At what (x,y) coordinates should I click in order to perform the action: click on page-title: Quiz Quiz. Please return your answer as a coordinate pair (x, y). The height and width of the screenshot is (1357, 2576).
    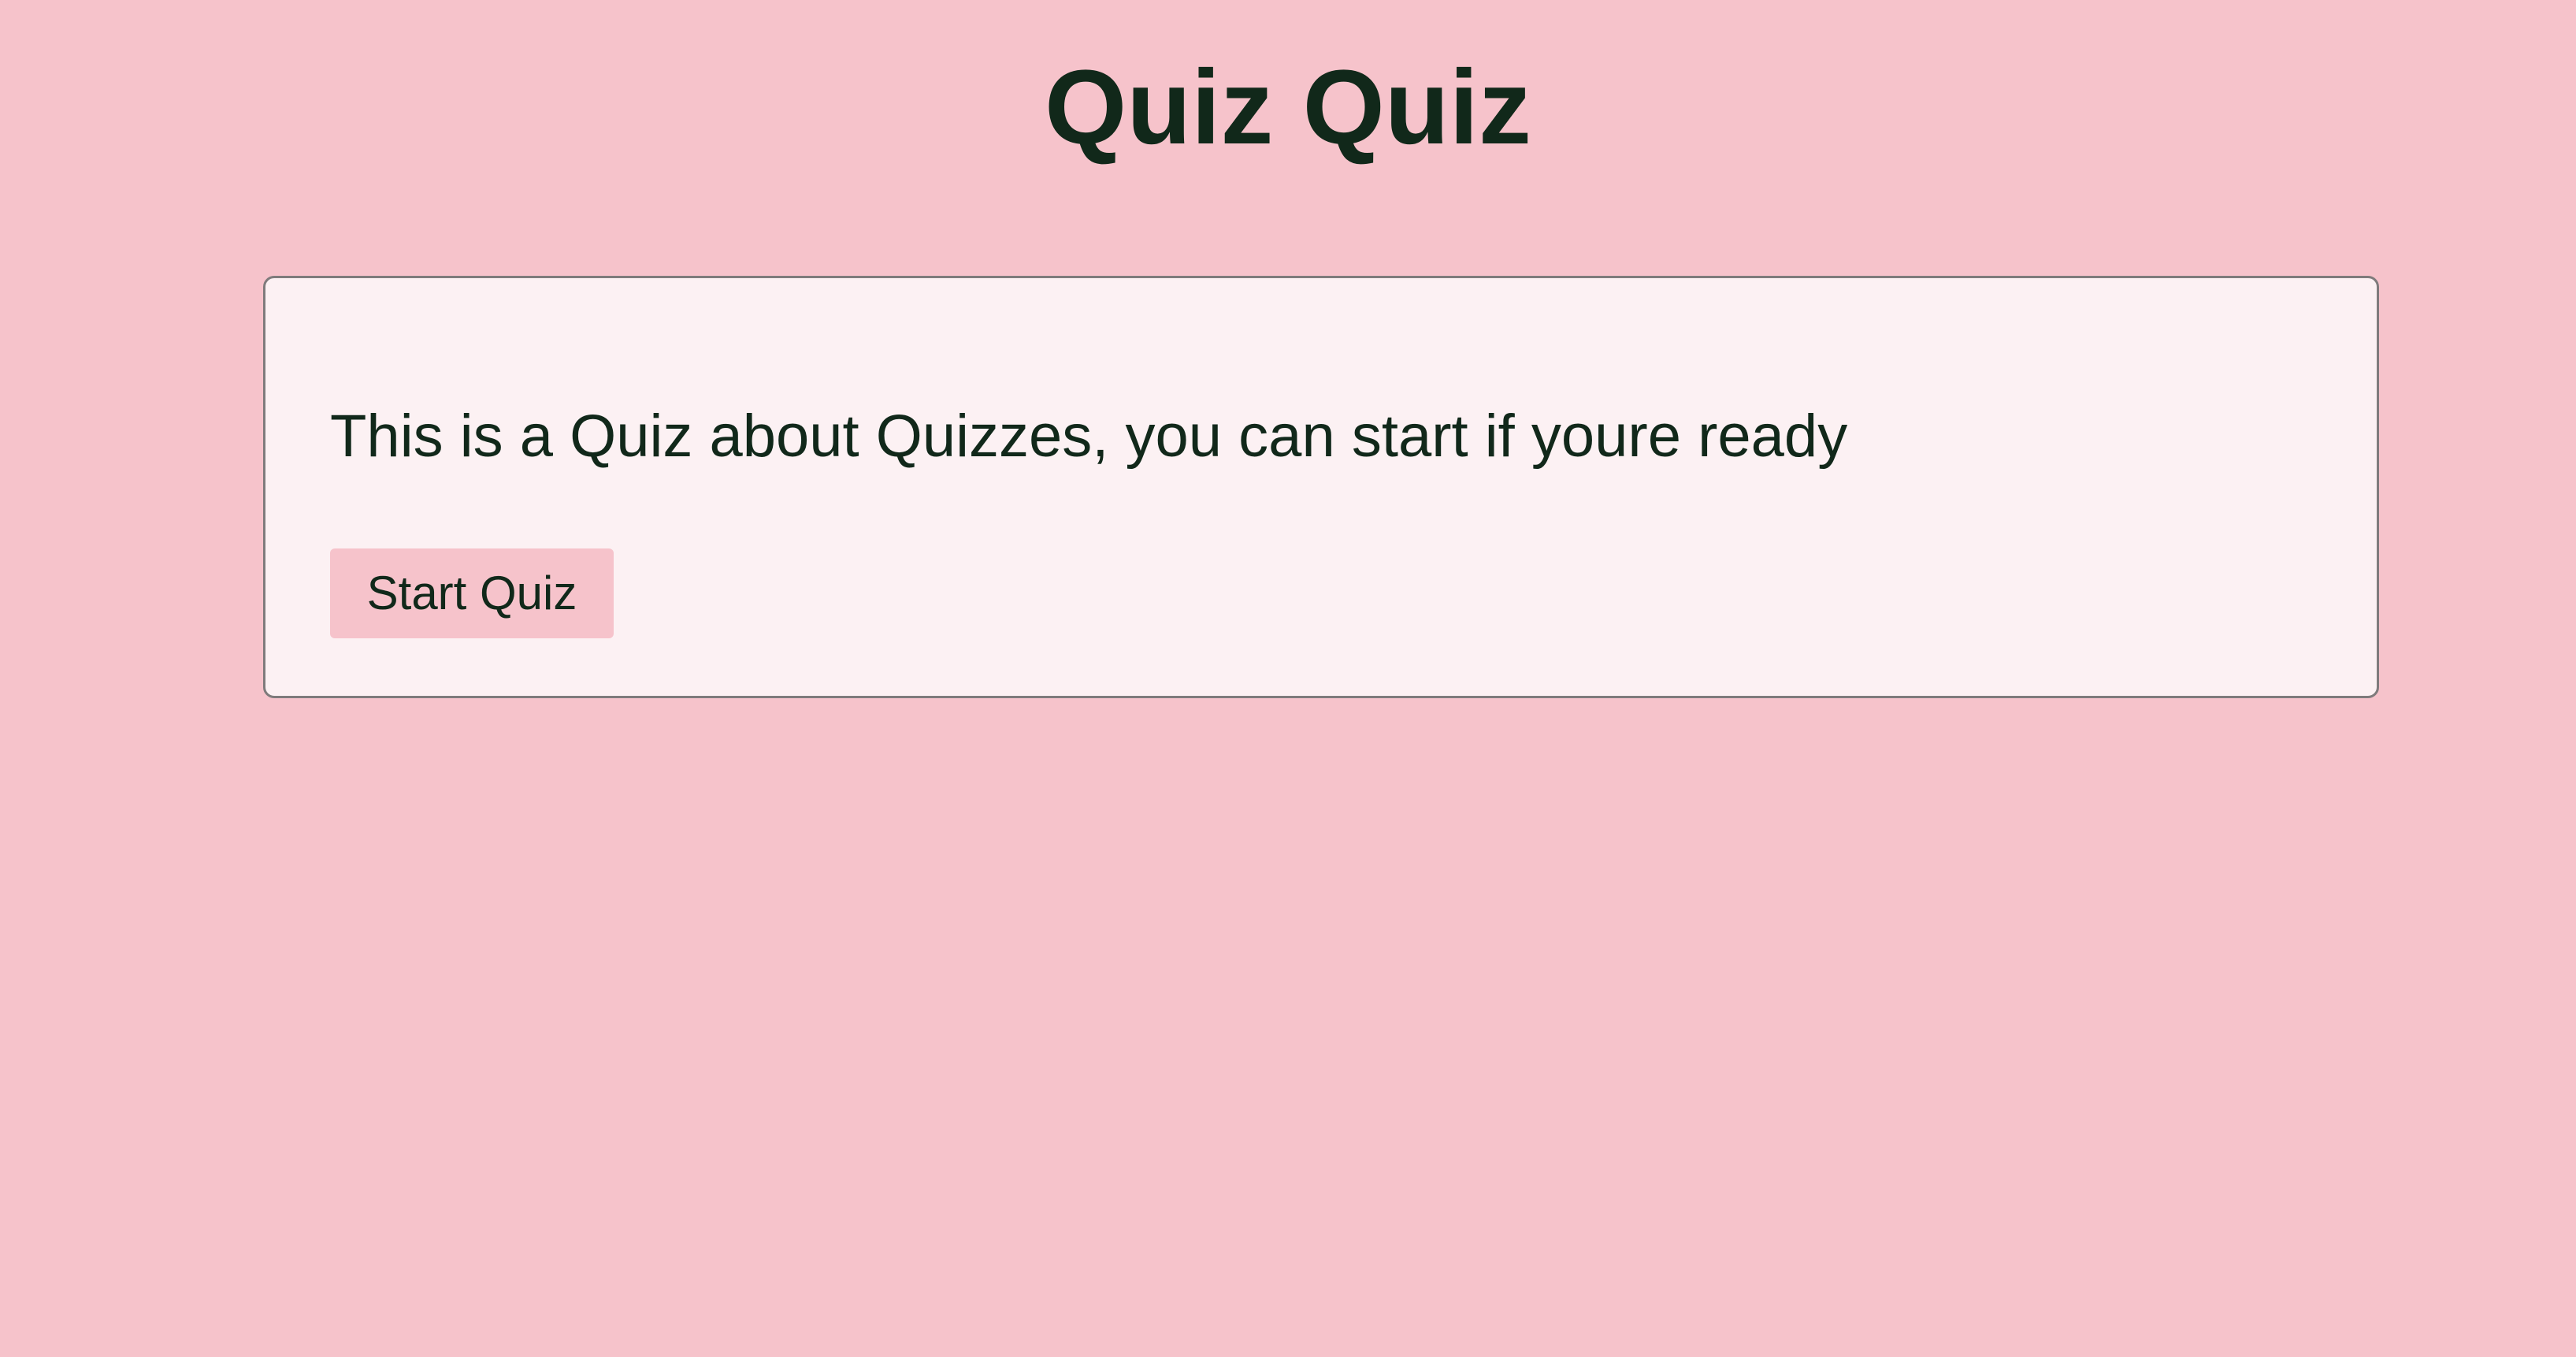
    Looking at the image, I should click on (1288, 107).